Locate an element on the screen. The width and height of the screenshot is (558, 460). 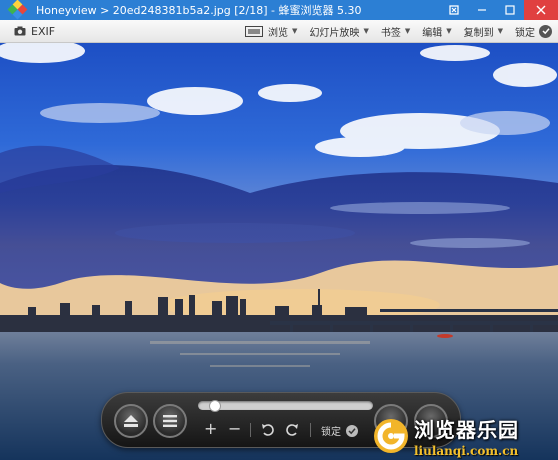
browse-menu: 浏览 ▼ is located at coordinates (271, 31).